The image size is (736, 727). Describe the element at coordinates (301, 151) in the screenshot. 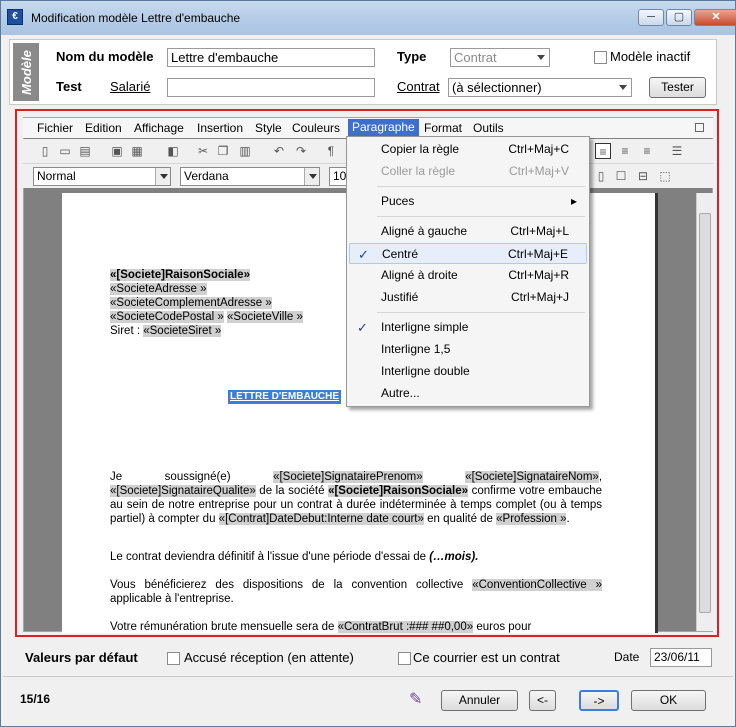

I see `redo-icon: ↷` at that location.